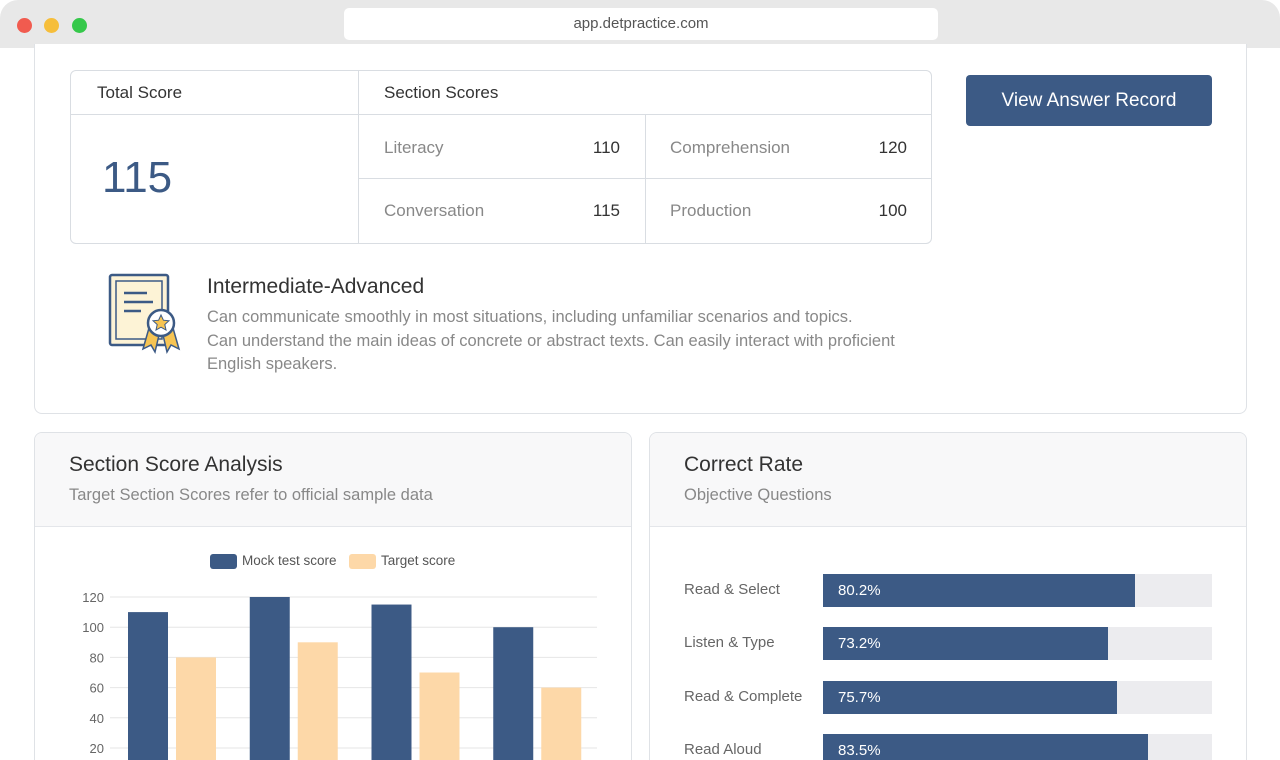  I want to click on y-tick-label: 120, so click(93, 597).